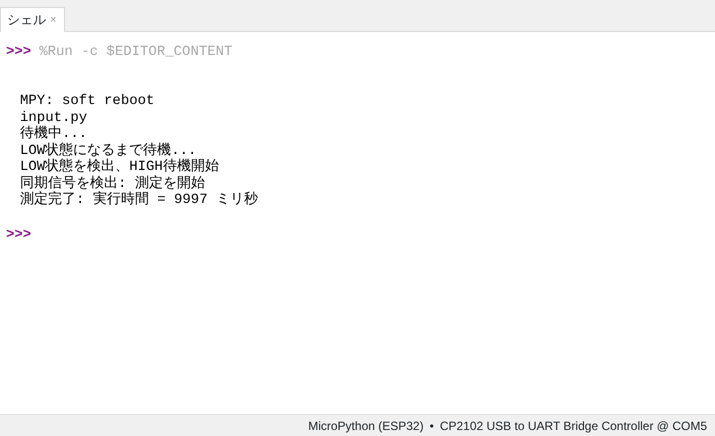 The width and height of the screenshot is (715, 436). What do you see at coordinates (87, 101) in the screenshot?
I see `output-line: MPY: soft reboot` at bounding box center [87, 101].